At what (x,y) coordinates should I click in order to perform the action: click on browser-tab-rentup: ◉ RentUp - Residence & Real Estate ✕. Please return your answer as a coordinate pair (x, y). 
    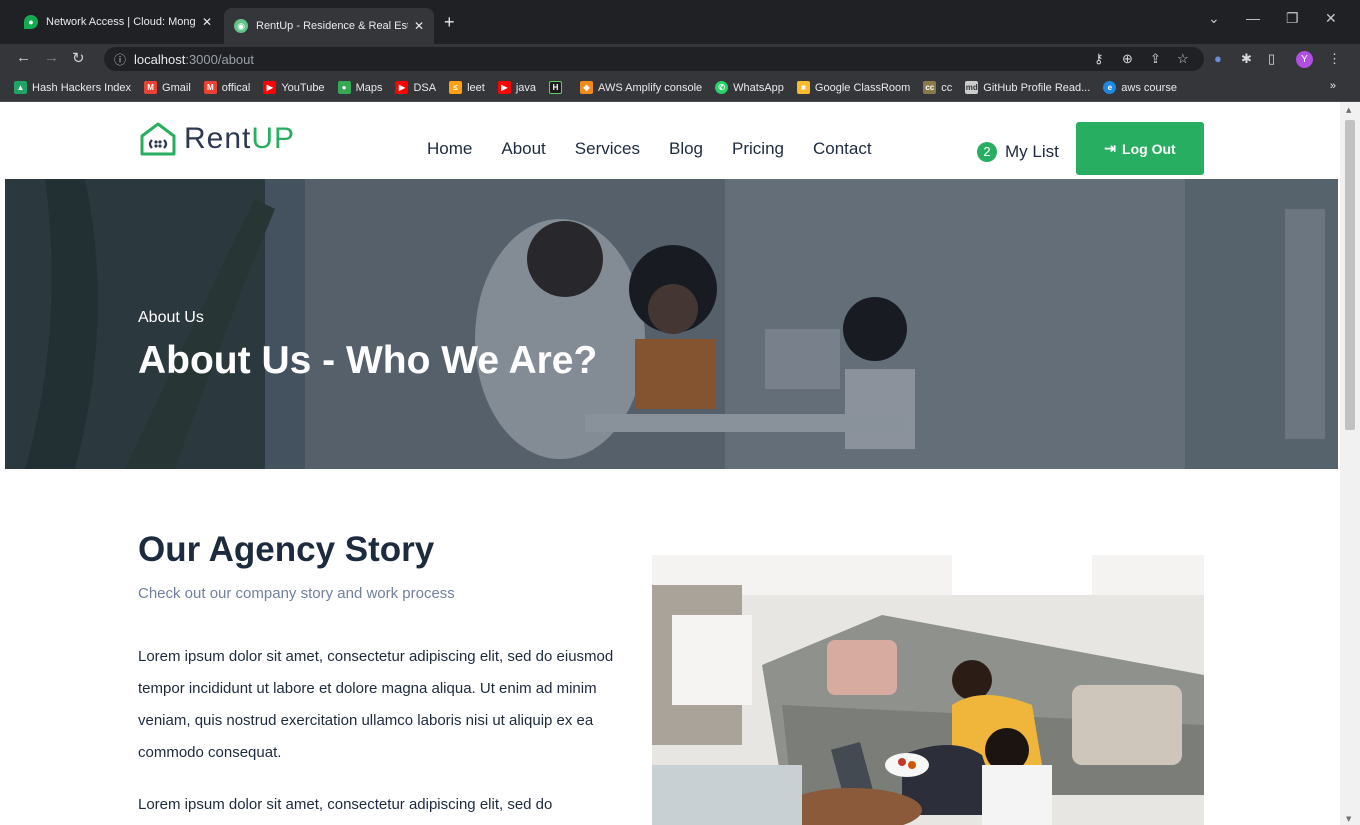
    Looking at the image, I should click on (329, 26).